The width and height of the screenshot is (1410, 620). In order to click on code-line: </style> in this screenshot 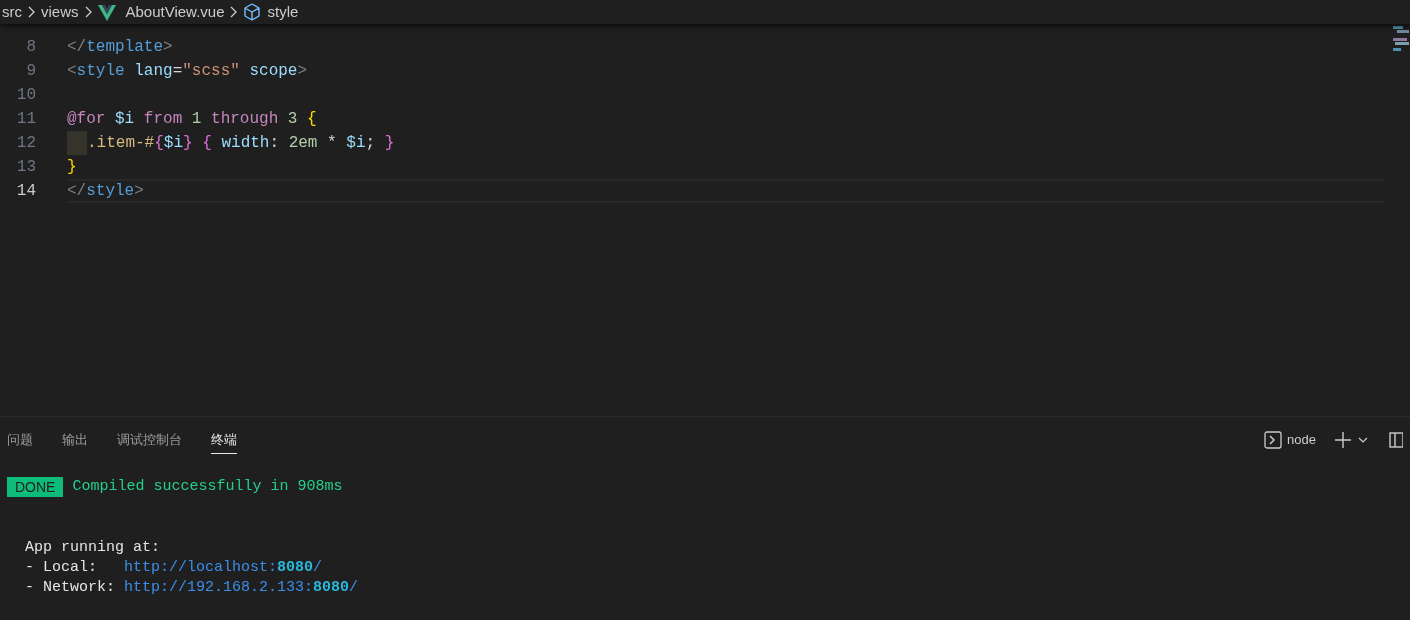, I will do `click(105, 191)`.